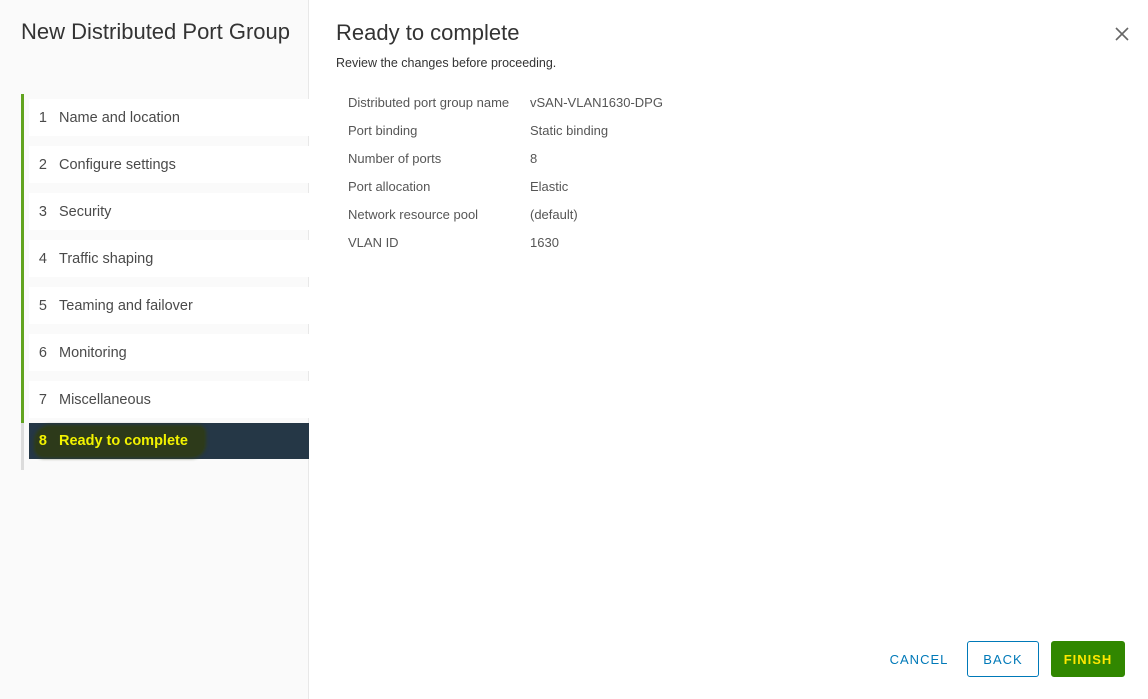  I want to click on summary-value: 8, so click(534, 158).